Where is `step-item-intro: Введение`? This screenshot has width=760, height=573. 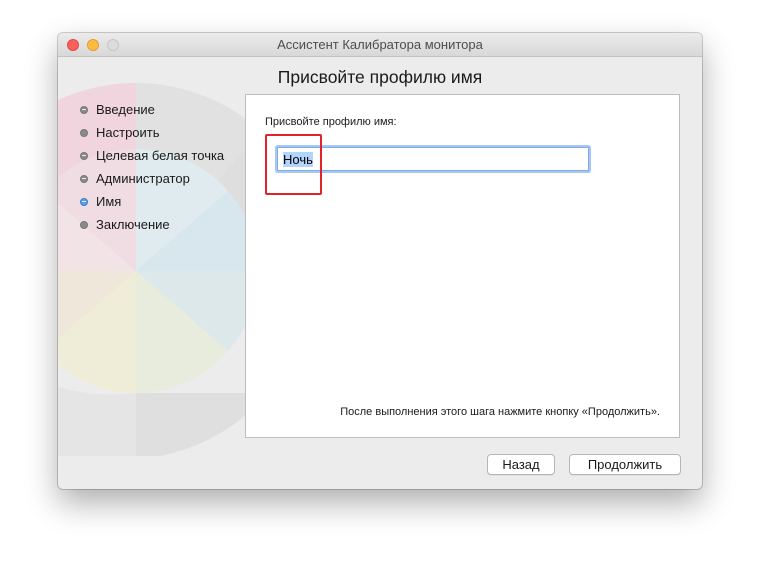 step-item-intro: Введение is located at coordinates (152, 109).